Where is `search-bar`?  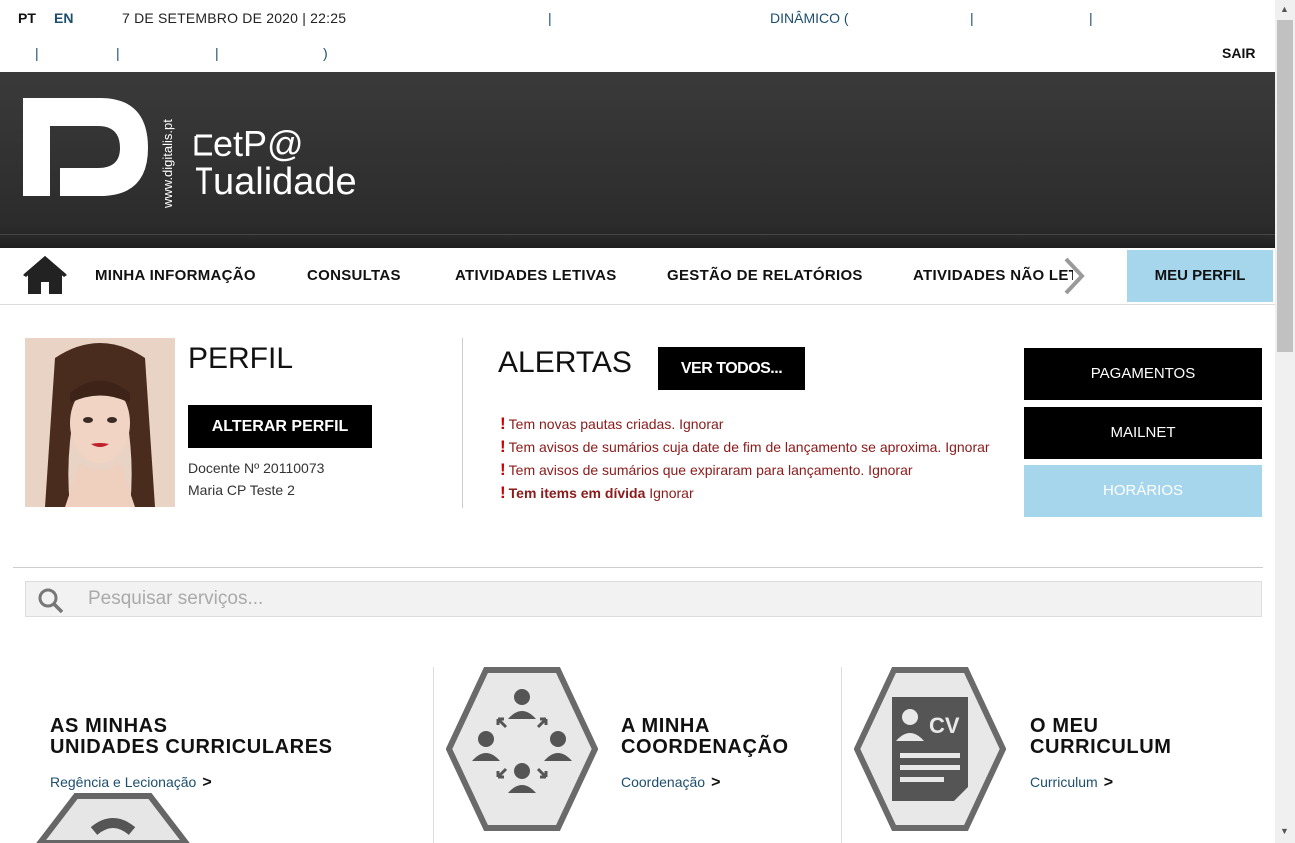 search-bar is located at coordinates (643, 599).